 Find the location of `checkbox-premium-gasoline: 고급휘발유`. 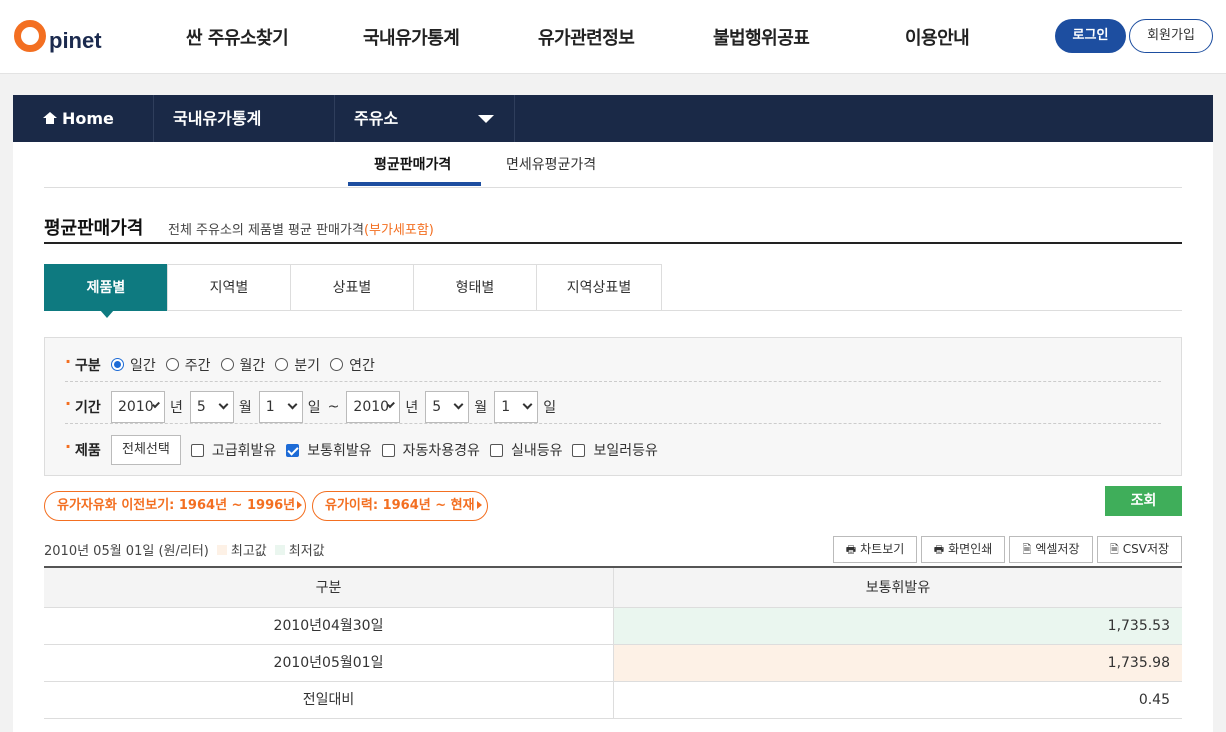

checkbox-premium-gasoline: 고급휘발유 is located at coordinates (233, 450).